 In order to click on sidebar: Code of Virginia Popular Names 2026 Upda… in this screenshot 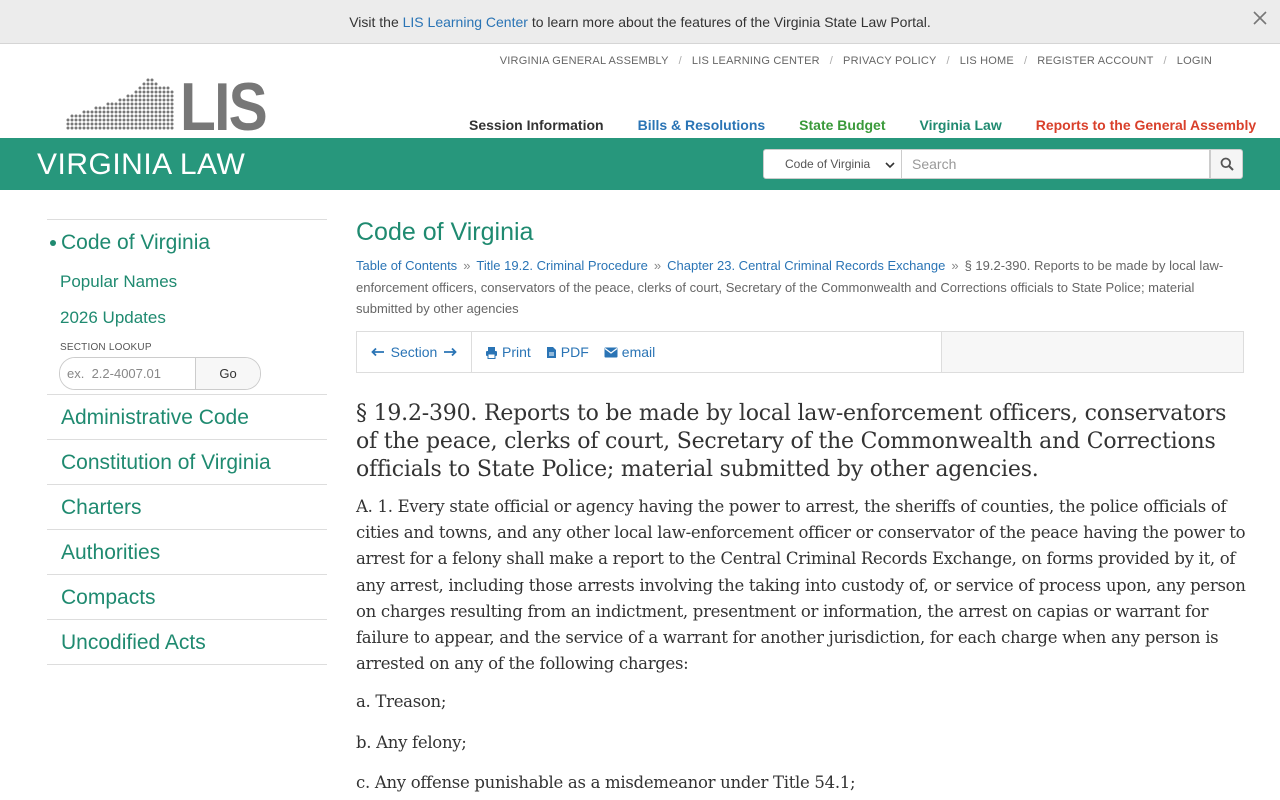, I will do `click(187, 442)`.